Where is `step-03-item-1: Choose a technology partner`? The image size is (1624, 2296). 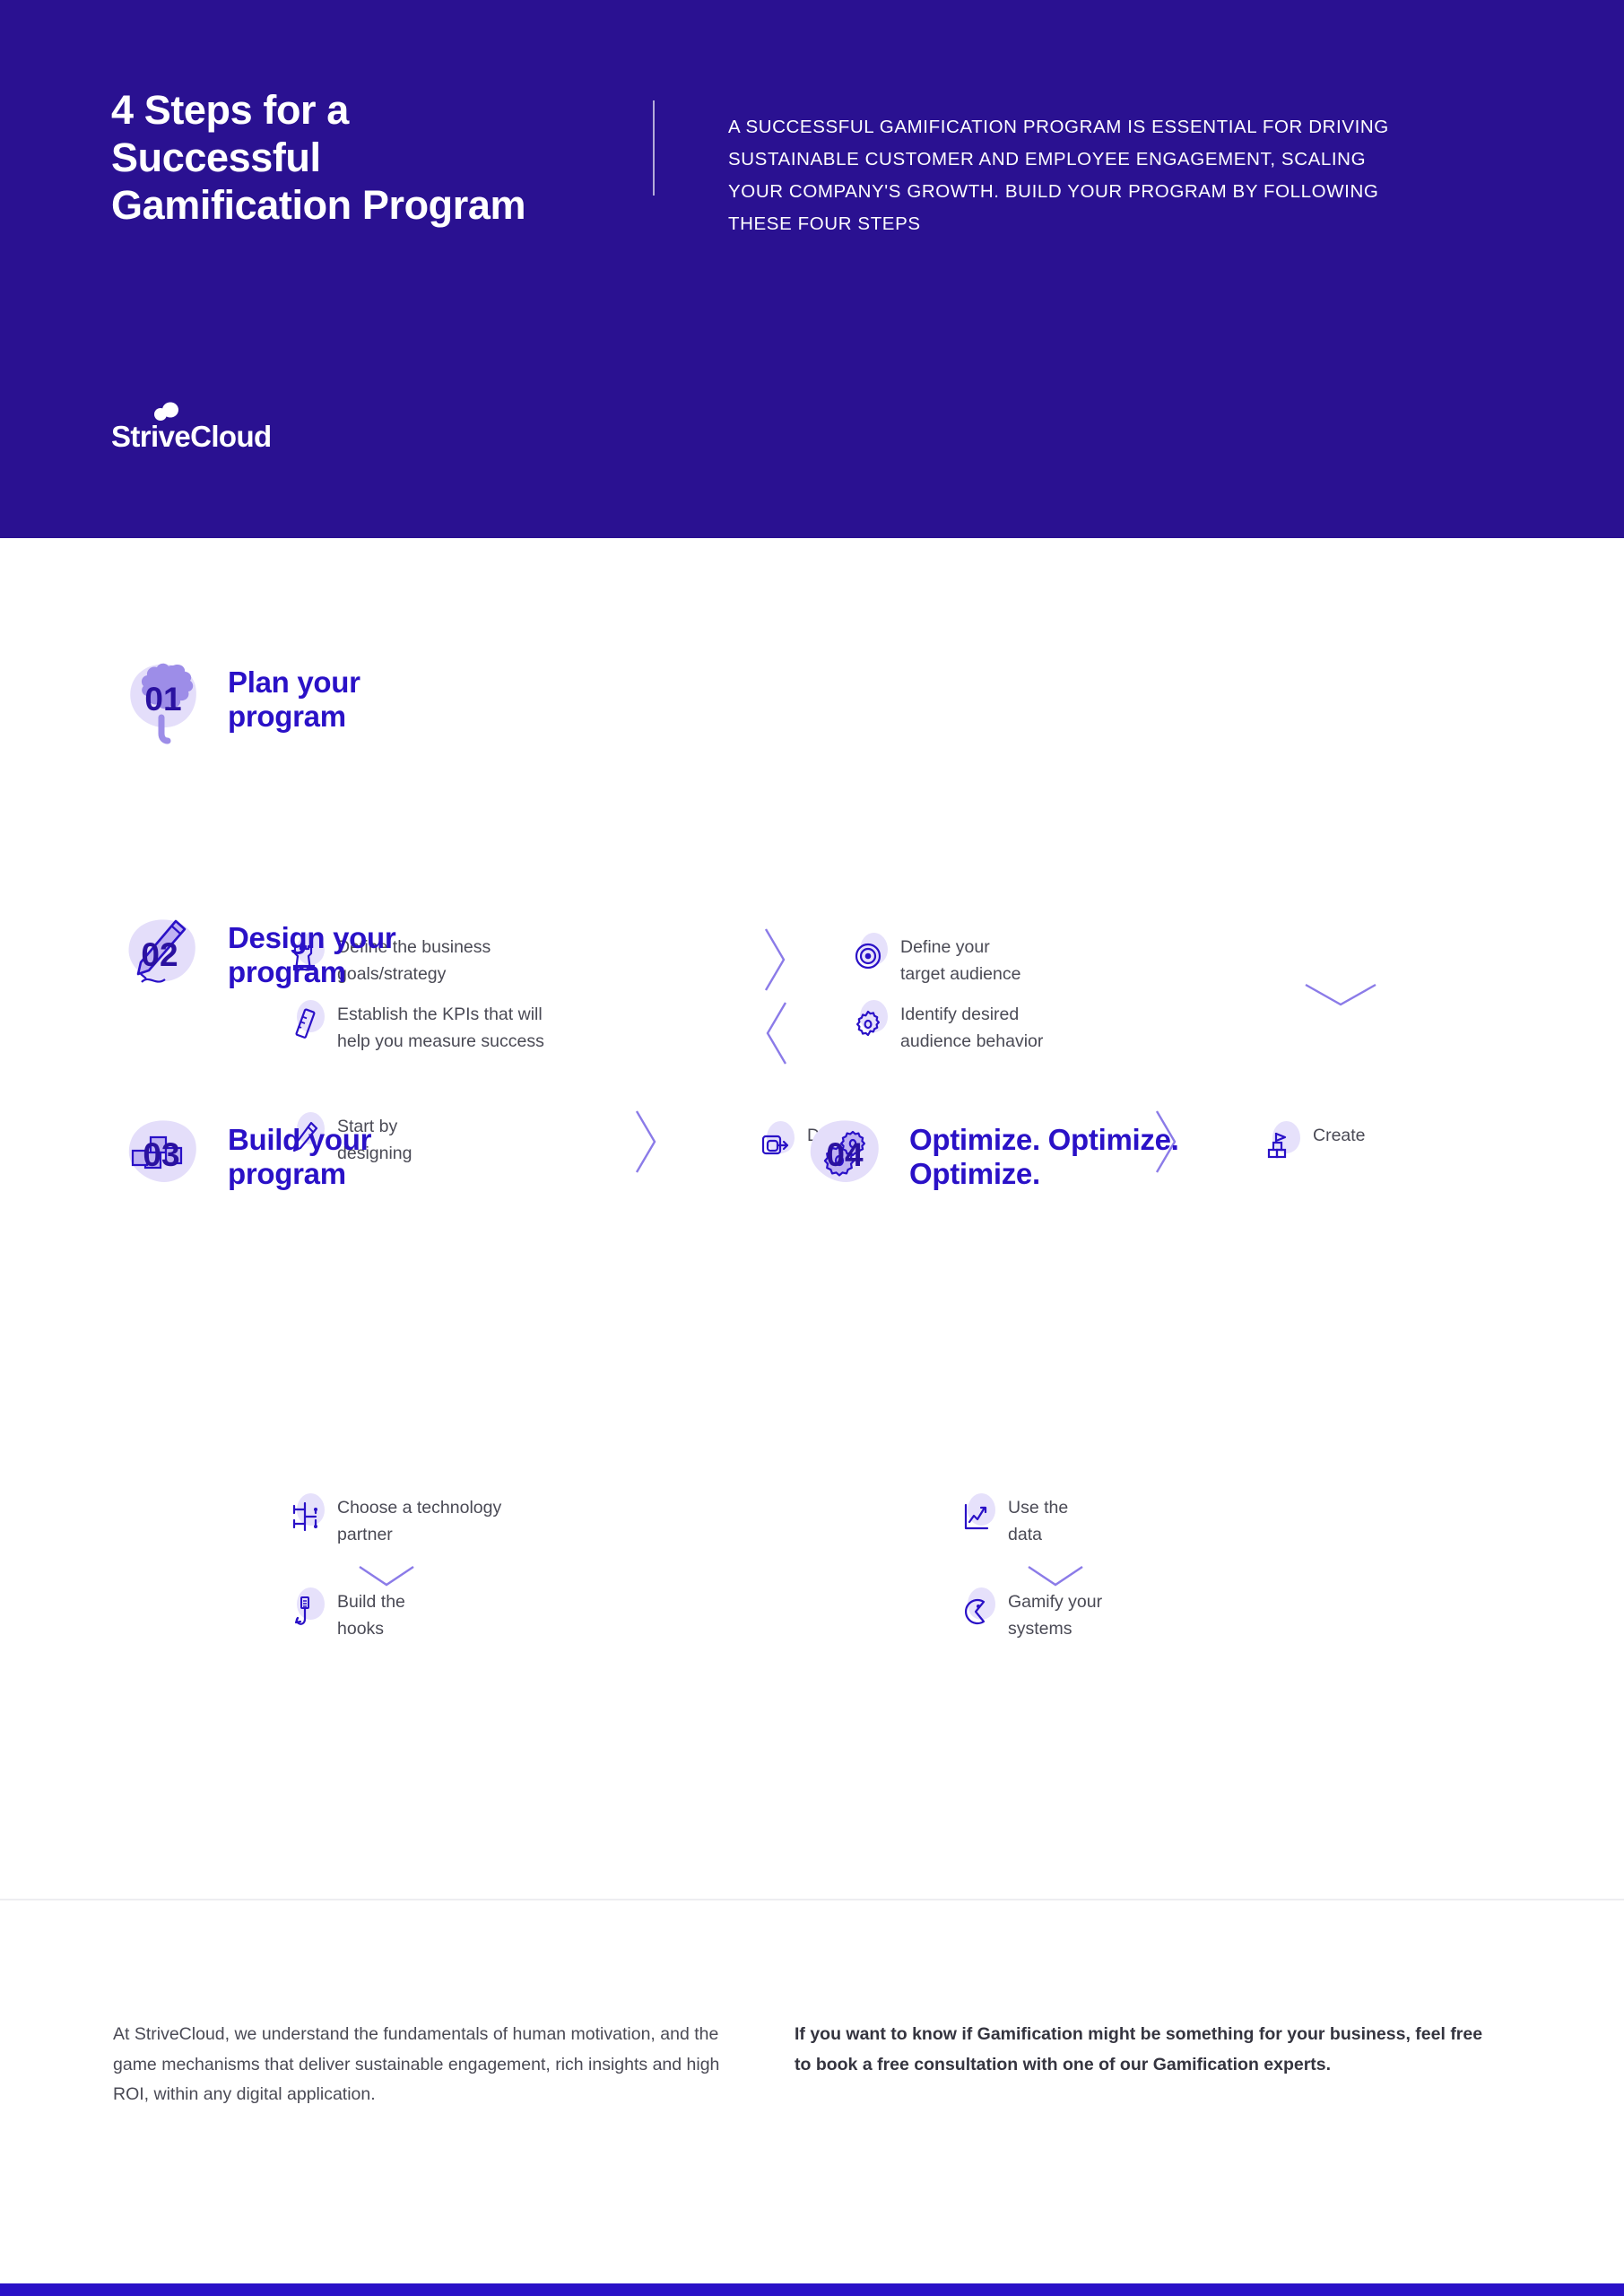
step-03-item-1: Choose a technology partner is located at coordinates (423, 1520).